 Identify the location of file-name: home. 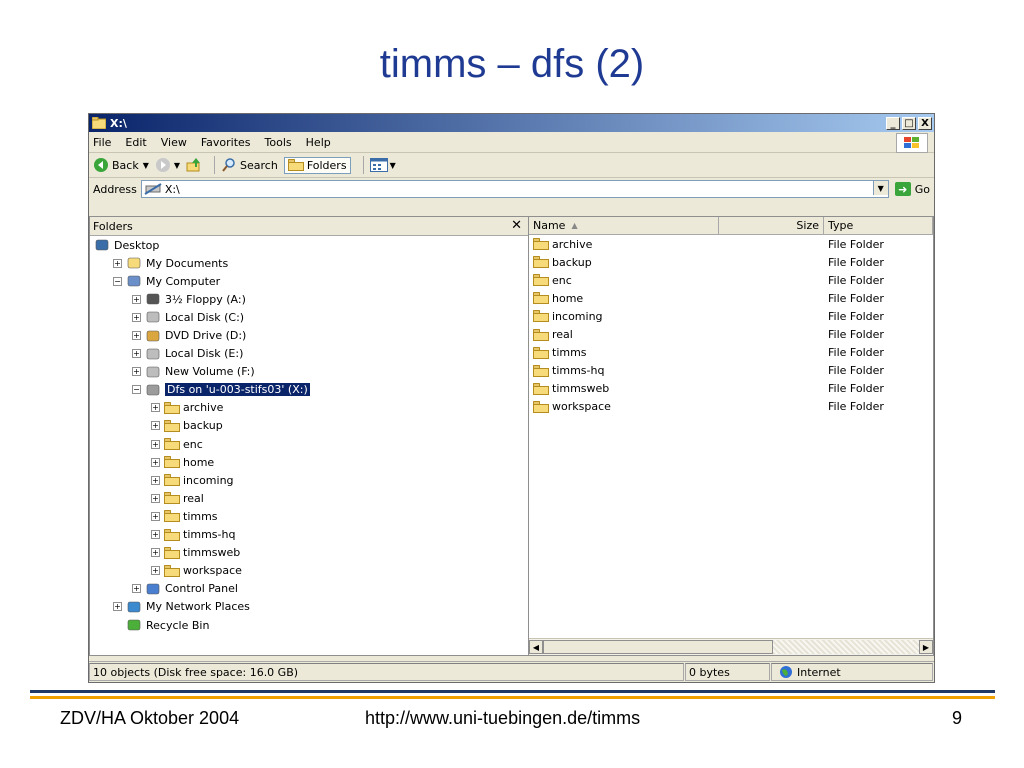
(568, 298).